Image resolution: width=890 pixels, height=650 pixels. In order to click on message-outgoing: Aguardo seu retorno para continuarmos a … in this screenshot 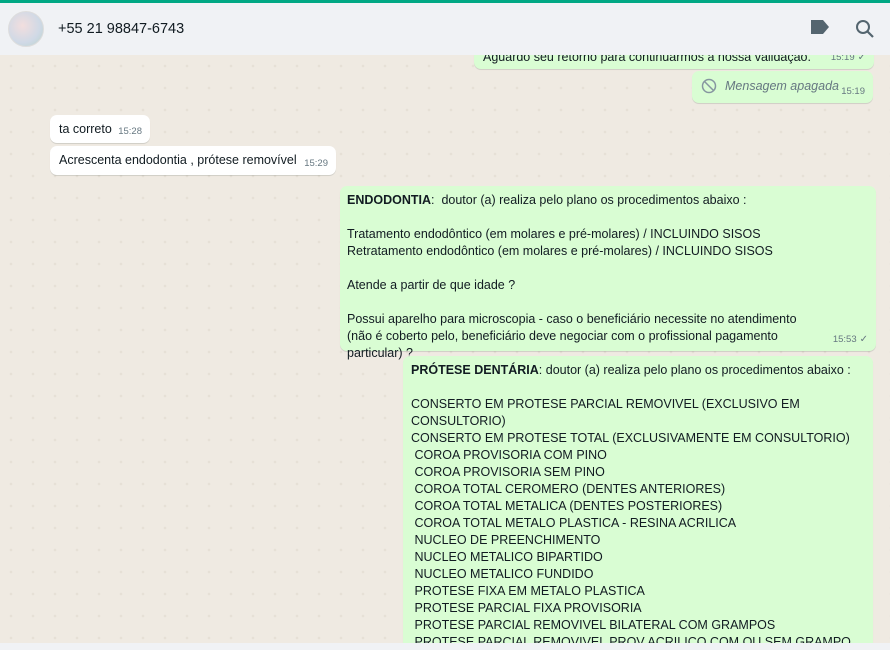, I will do `click(674, 62)`.